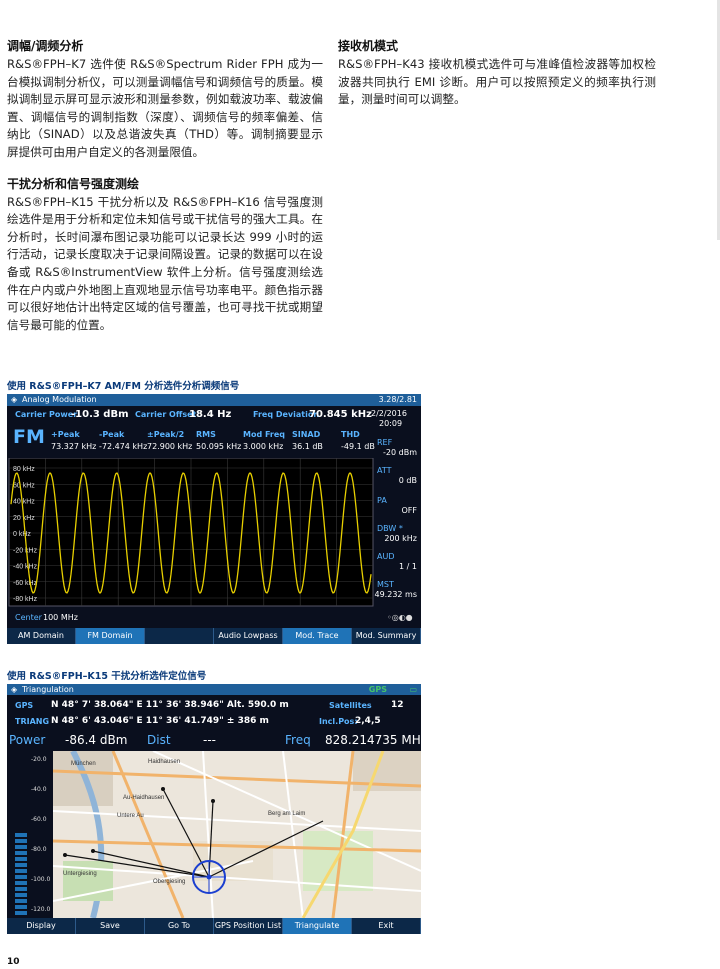 The image size is (720, 969). What do you see at coordinates (368, 721) in the screenshot?
I see `incl-pos-value: 2,4,5` at bounding box center [368, 721].